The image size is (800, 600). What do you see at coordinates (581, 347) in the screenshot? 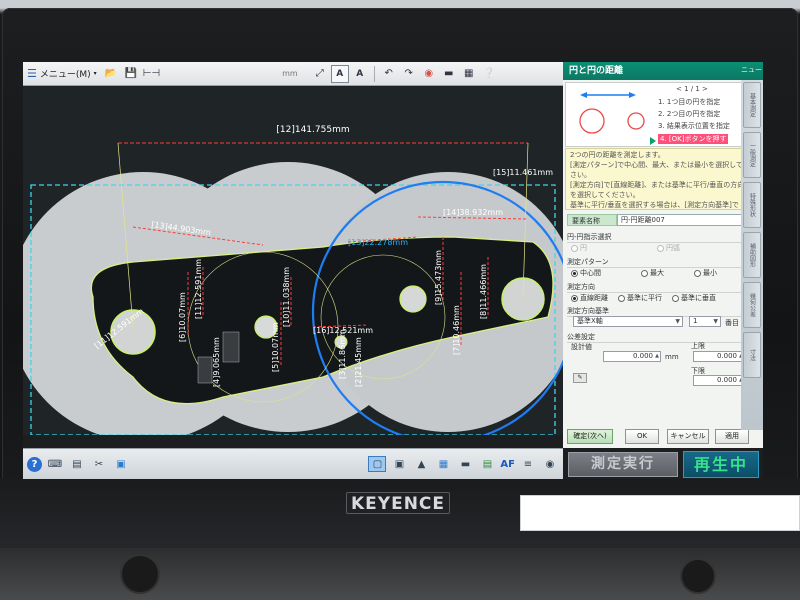
I see `design-value-label: 設計値` at bounding box center [581, 347].